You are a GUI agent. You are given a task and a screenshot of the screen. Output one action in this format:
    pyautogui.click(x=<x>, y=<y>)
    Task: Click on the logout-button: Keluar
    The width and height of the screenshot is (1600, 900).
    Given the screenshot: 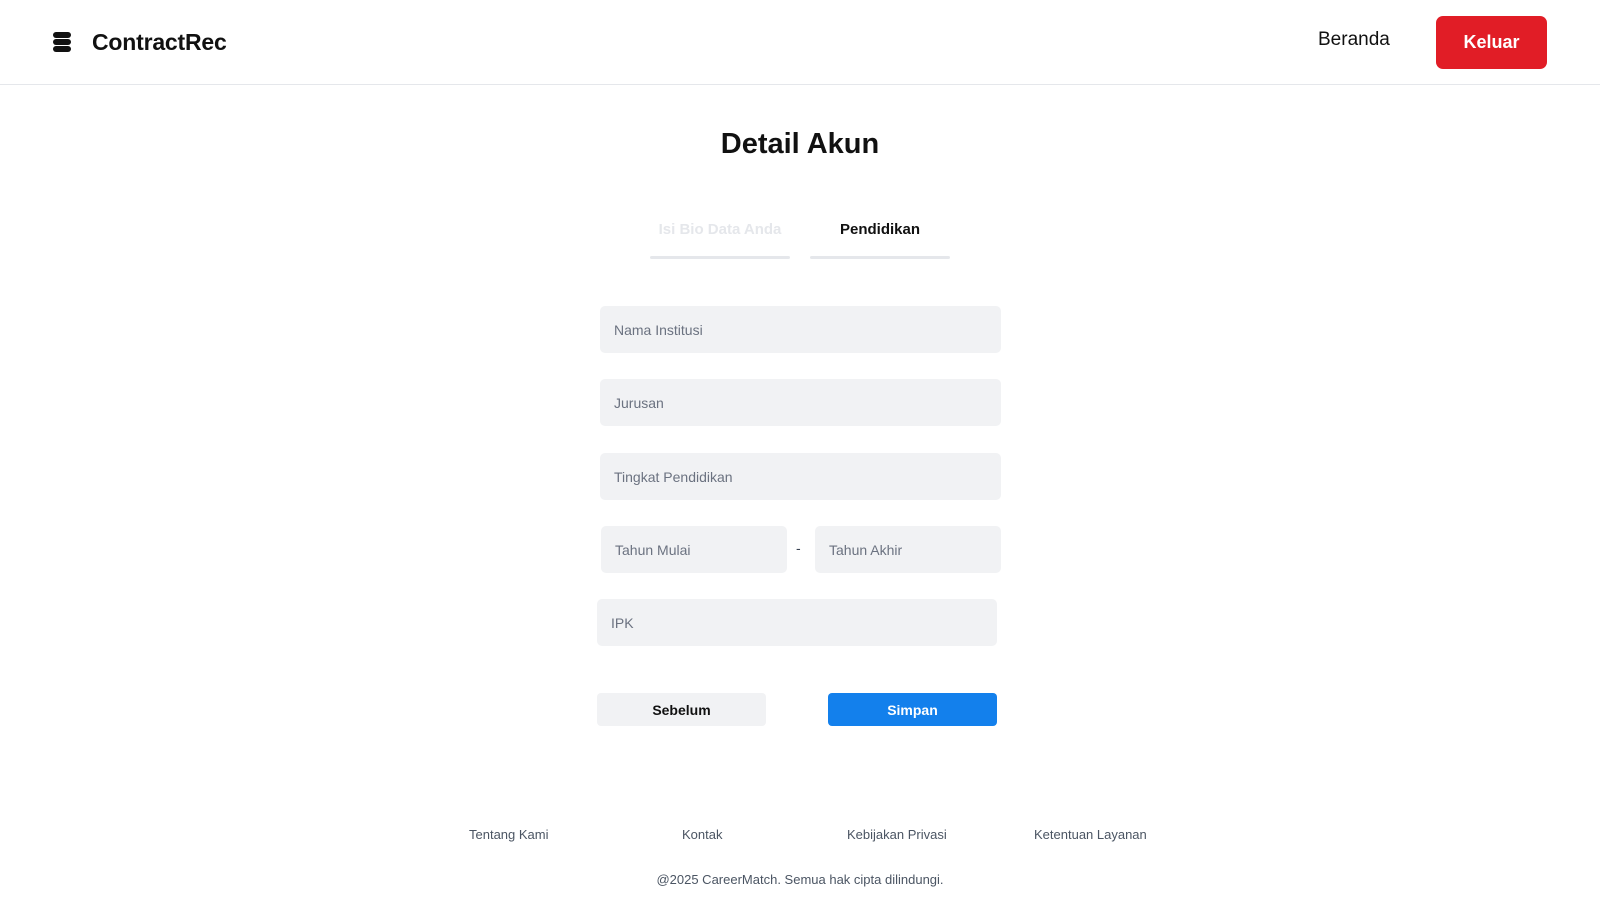 What is the action you would take?
    pyautogui.click(x=1491, y=42)
    